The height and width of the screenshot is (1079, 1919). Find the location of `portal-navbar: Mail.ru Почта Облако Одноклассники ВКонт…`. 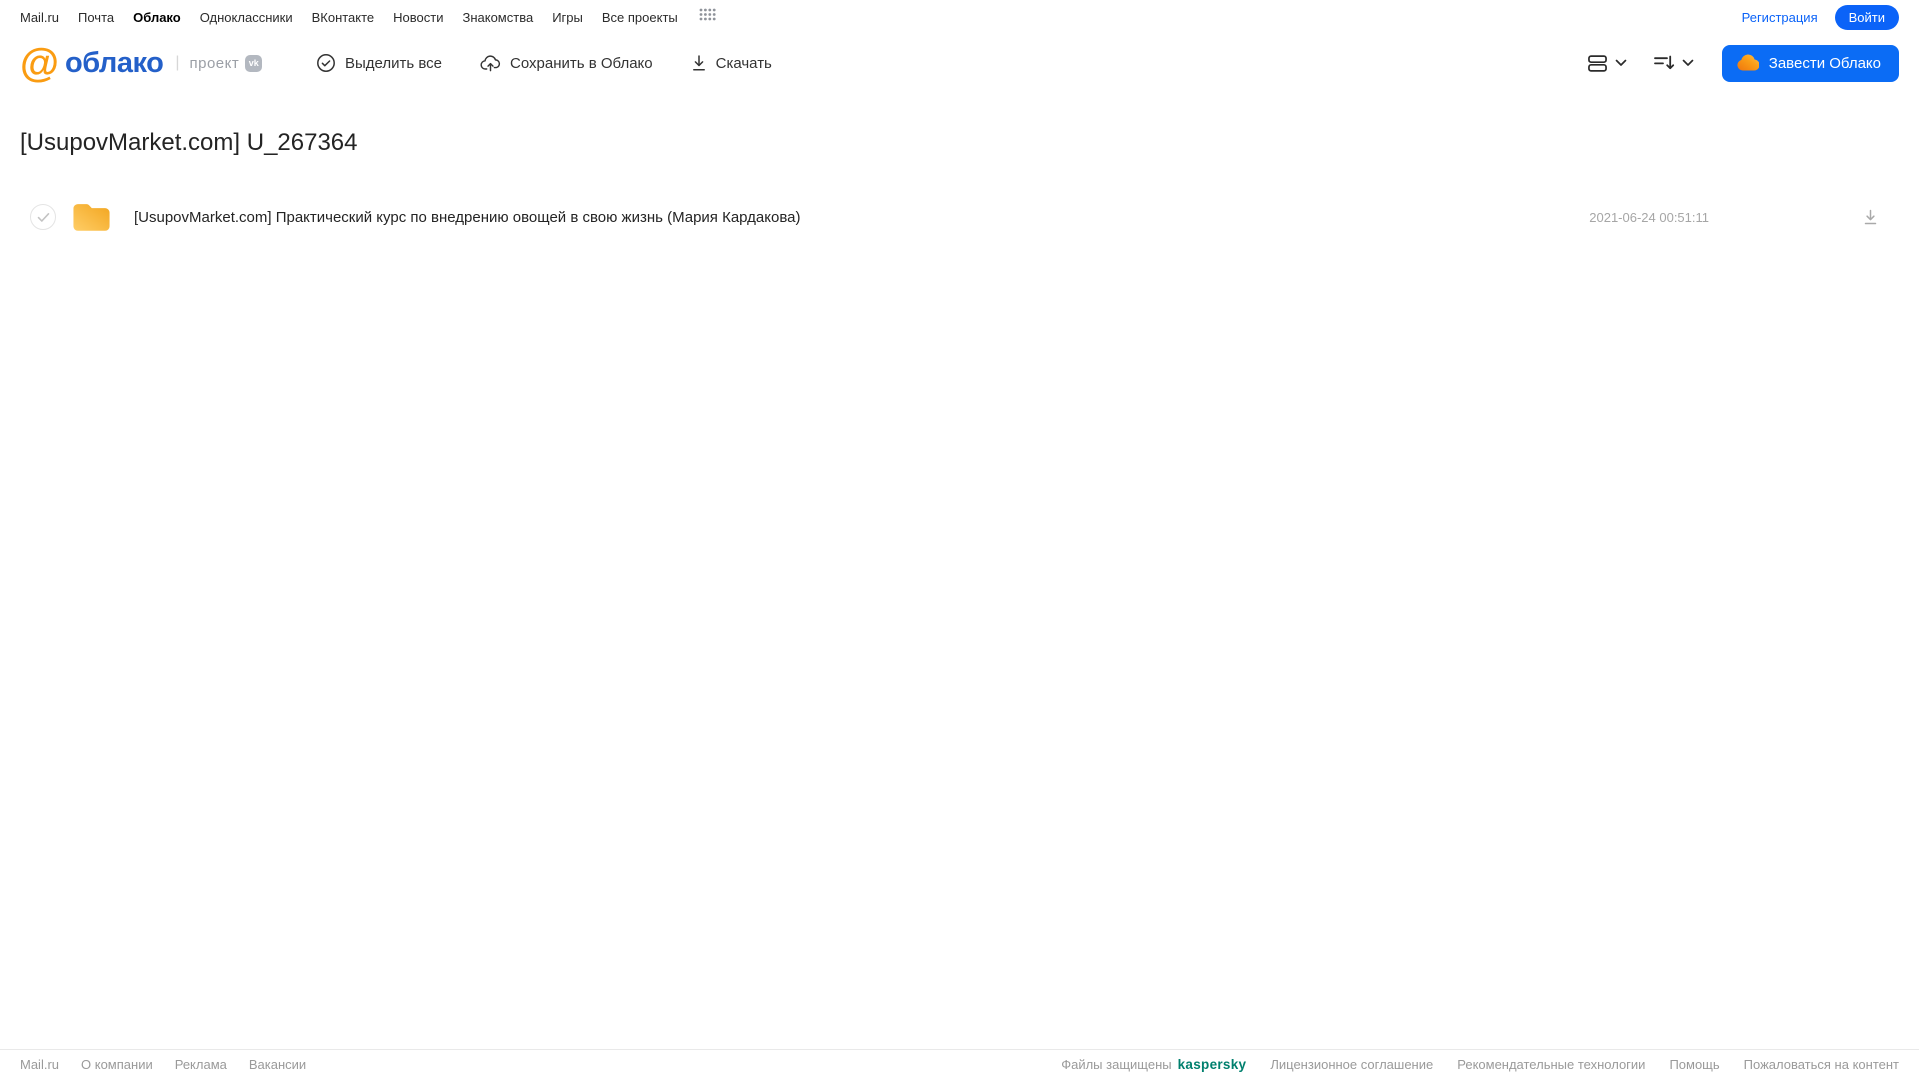

portal-navbar: Mail.ru Почта Облако Одноклассники ВКонт… is located at coordinates (959, 17).